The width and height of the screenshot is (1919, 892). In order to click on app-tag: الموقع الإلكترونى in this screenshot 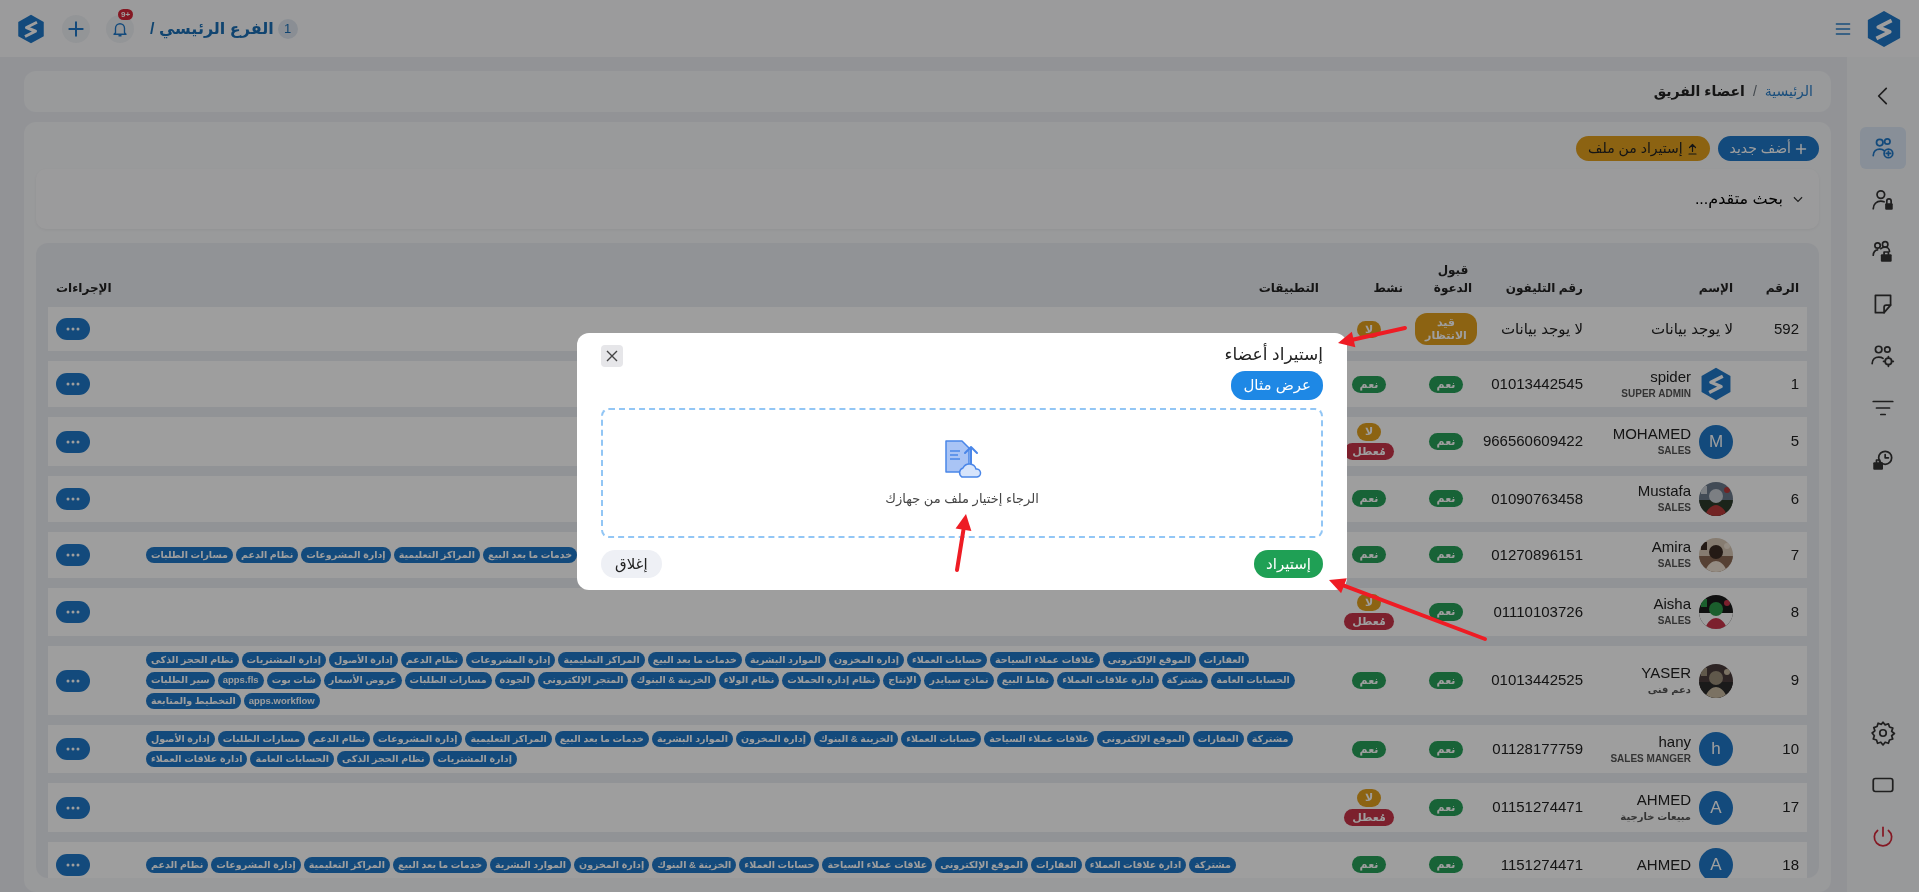, I will do `click(1149, 660)`.